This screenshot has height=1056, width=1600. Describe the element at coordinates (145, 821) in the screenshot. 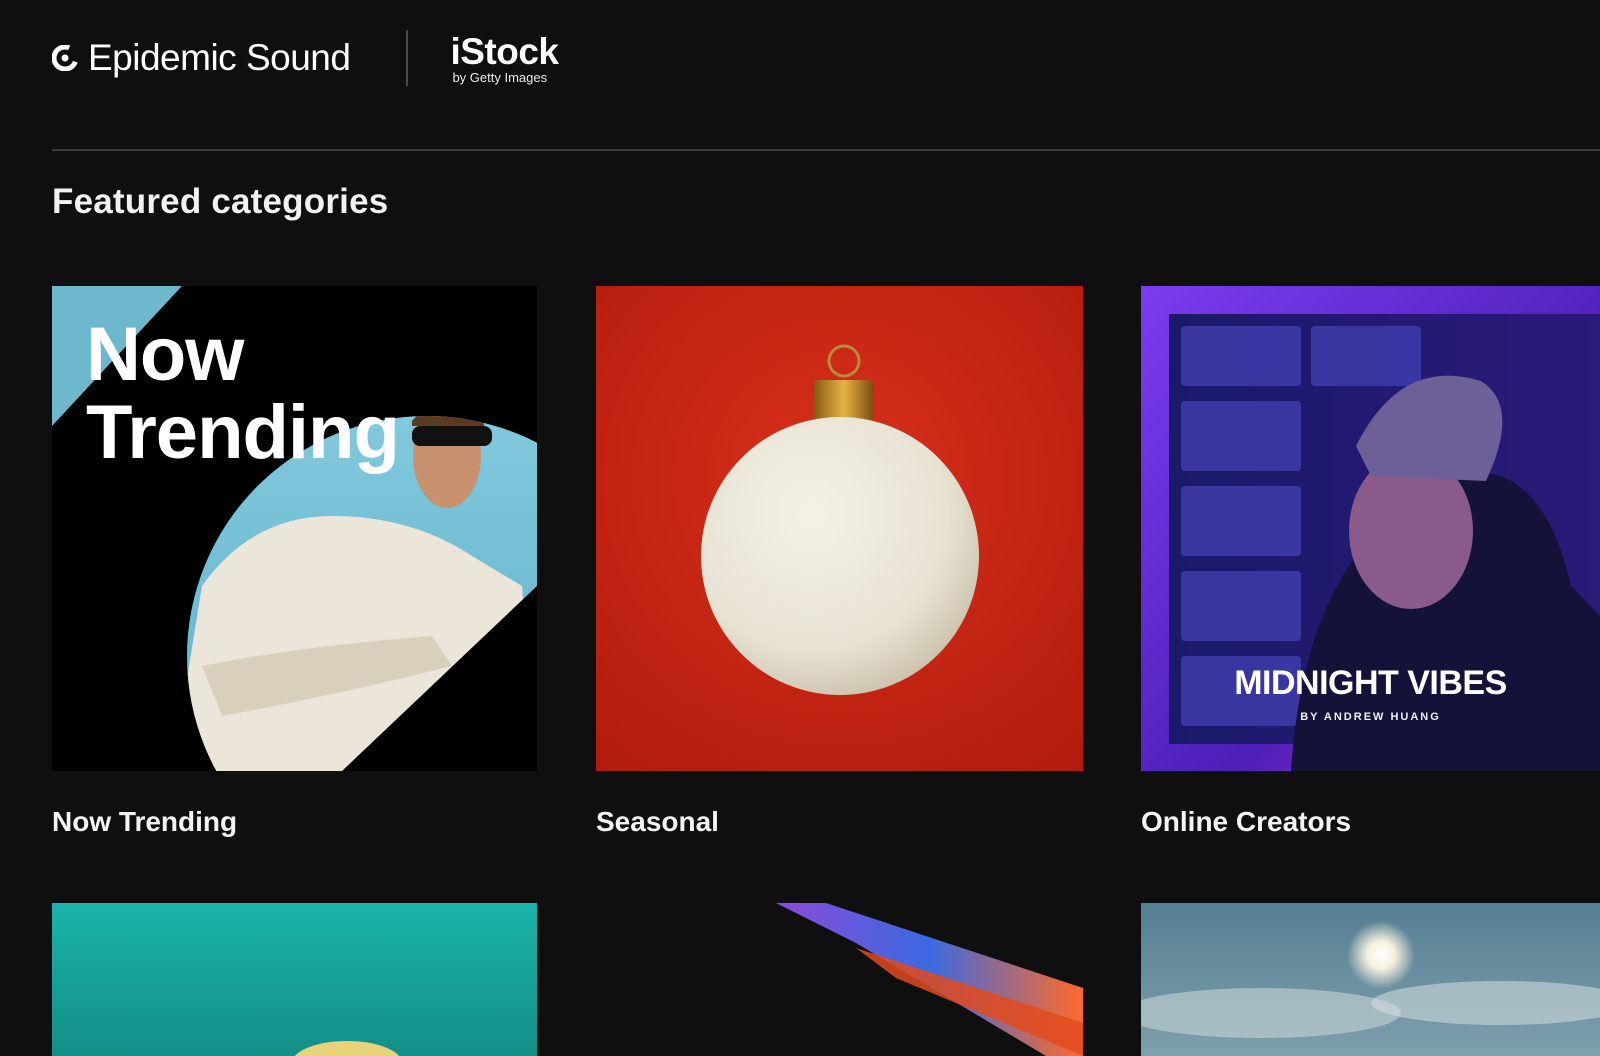

I see `card-label-now-trending: Now Trending` at that location.